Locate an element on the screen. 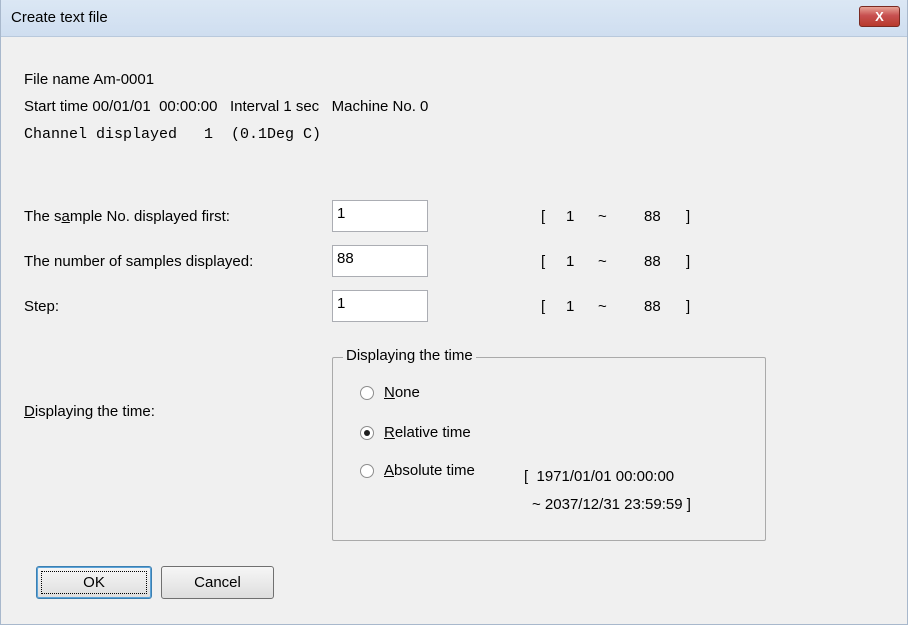 This screenshot has width=908, height=625. num-samples-label: The number of samples displayed: is located at coordinates (139, 261).